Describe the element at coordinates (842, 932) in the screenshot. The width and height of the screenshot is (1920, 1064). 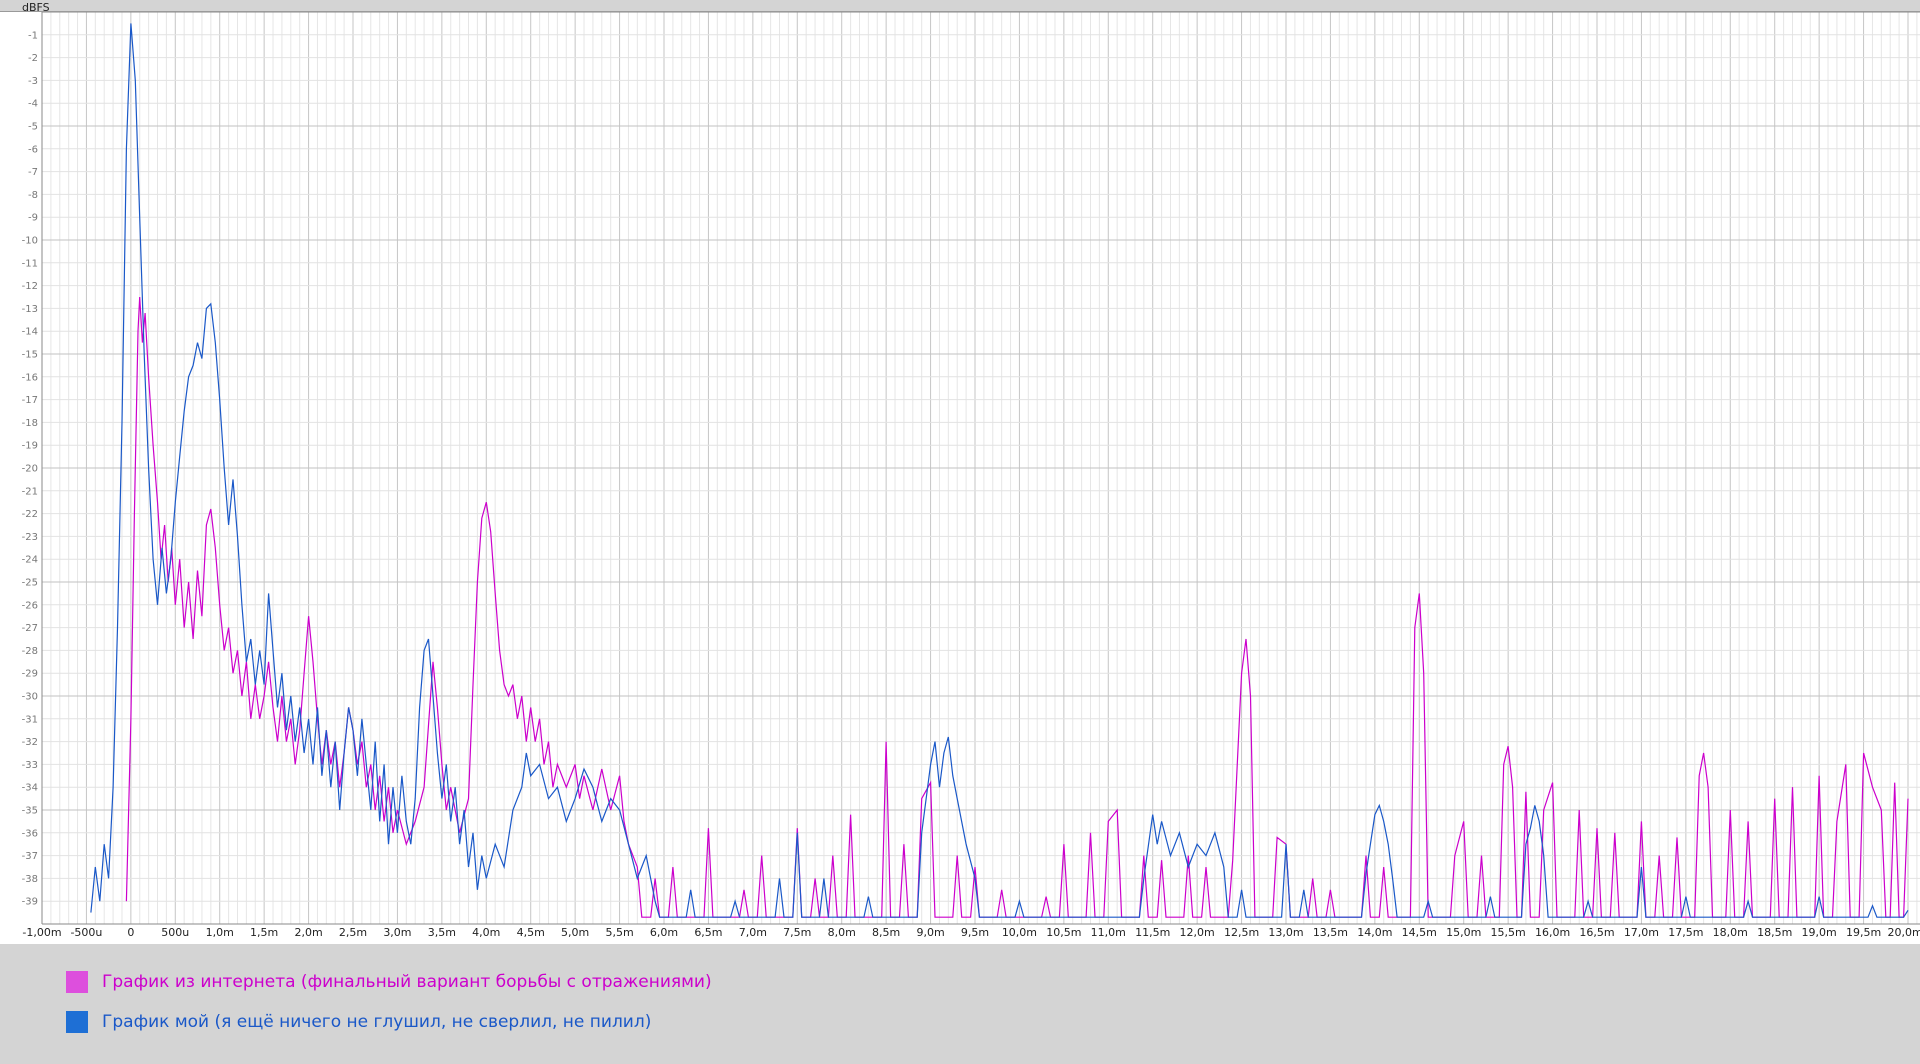
I see `svg-text: 8,0m` at that location.